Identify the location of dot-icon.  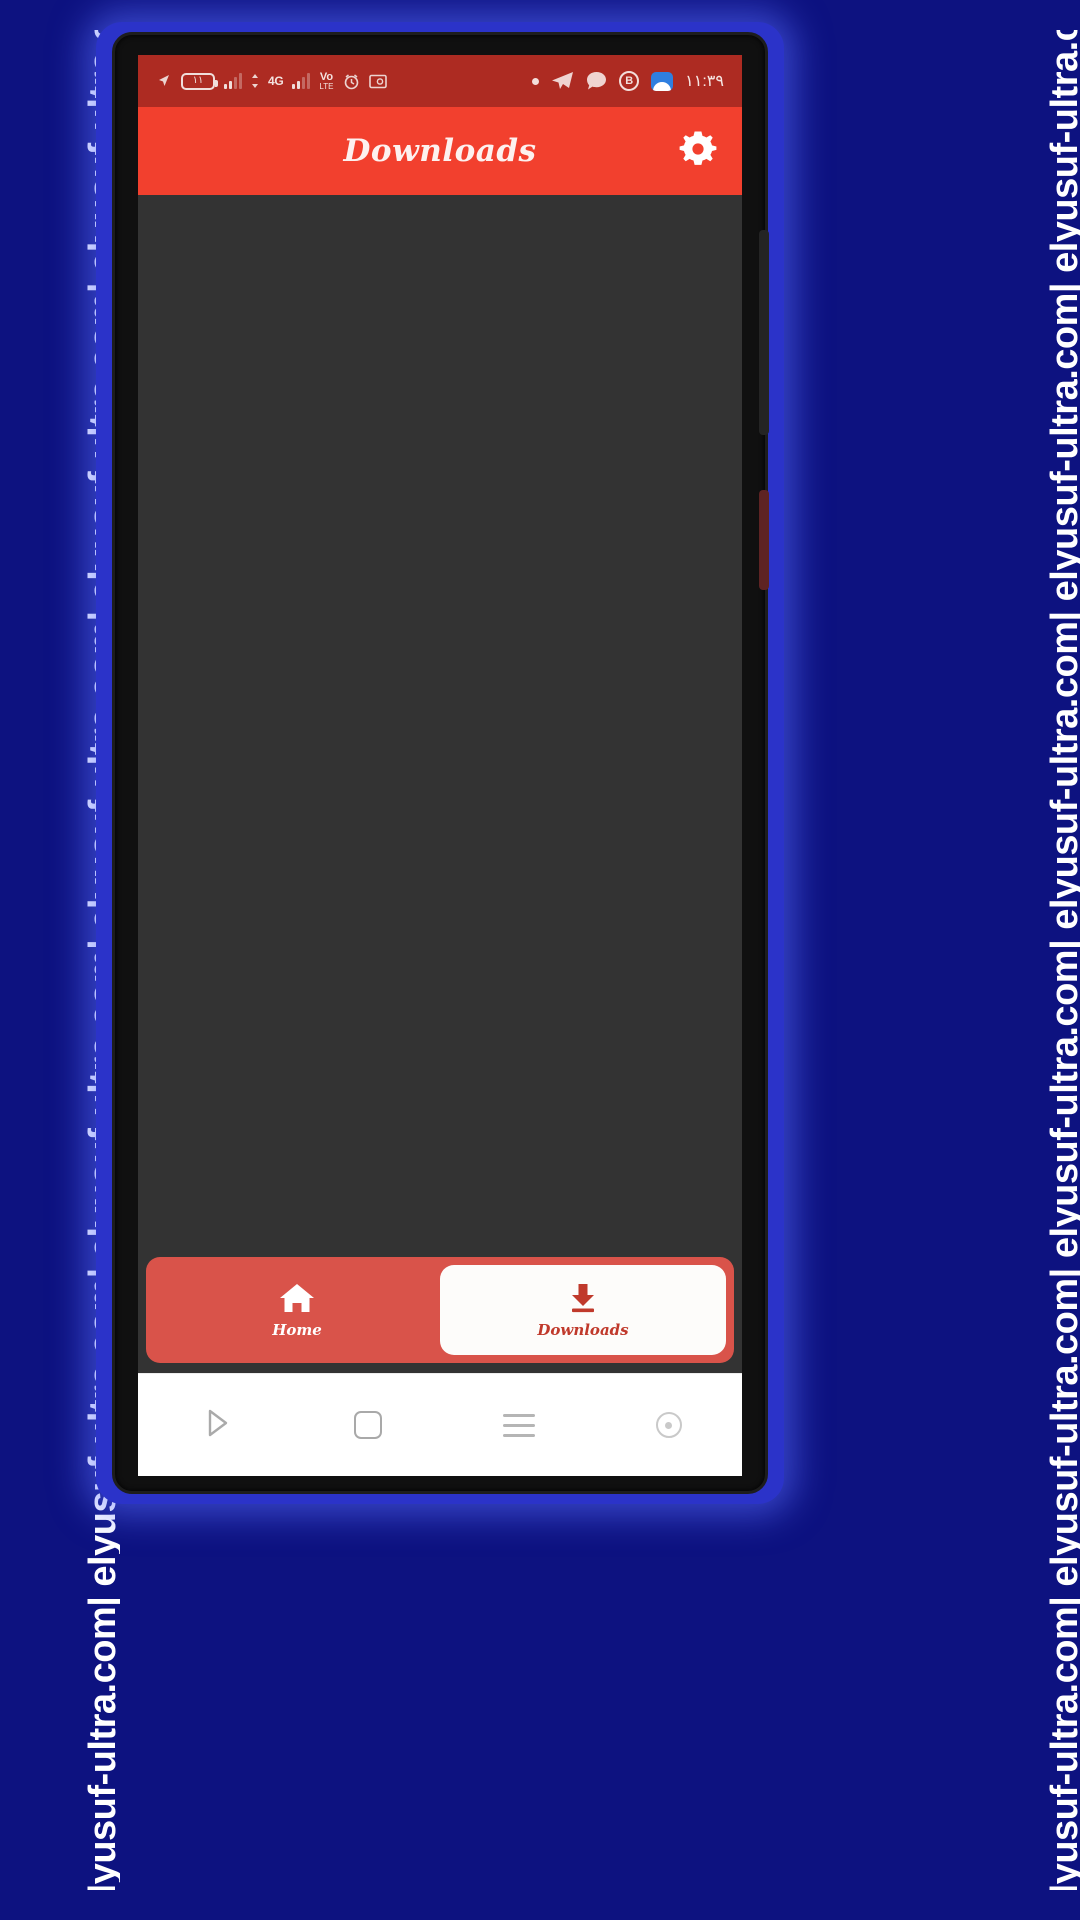
(536, 81).